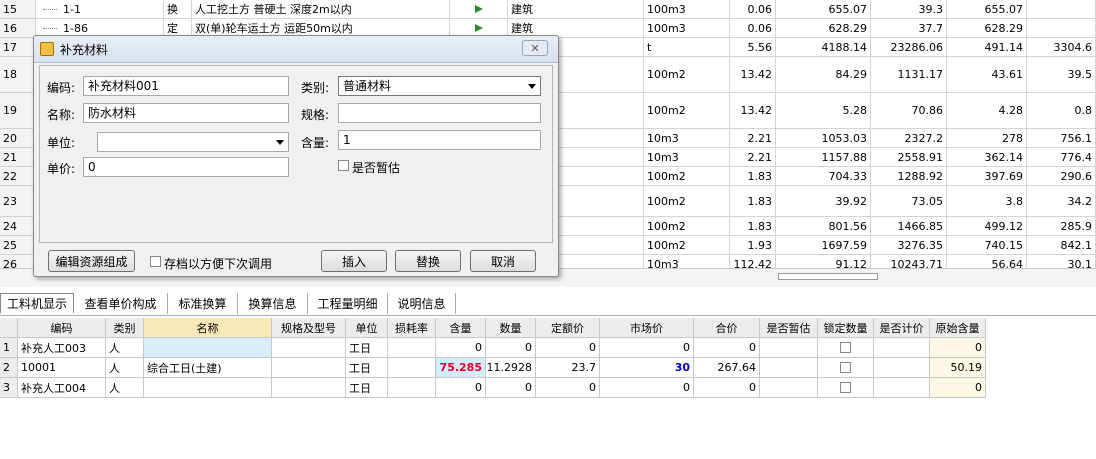  Describe the element at coordinates (91, 261) in the screenshot. I see `edit-resource-button: 编辑资源组成` at that location.